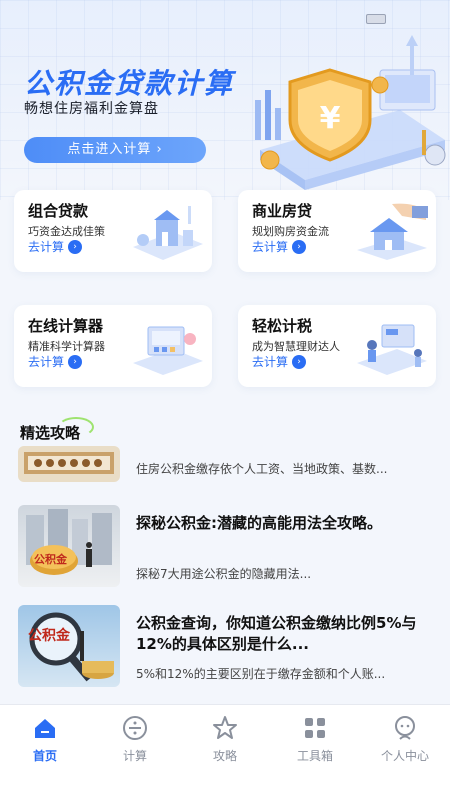 This screenshot has width=450, height=800. I want to click on card-title: 组合贷款, so click(58, 211).